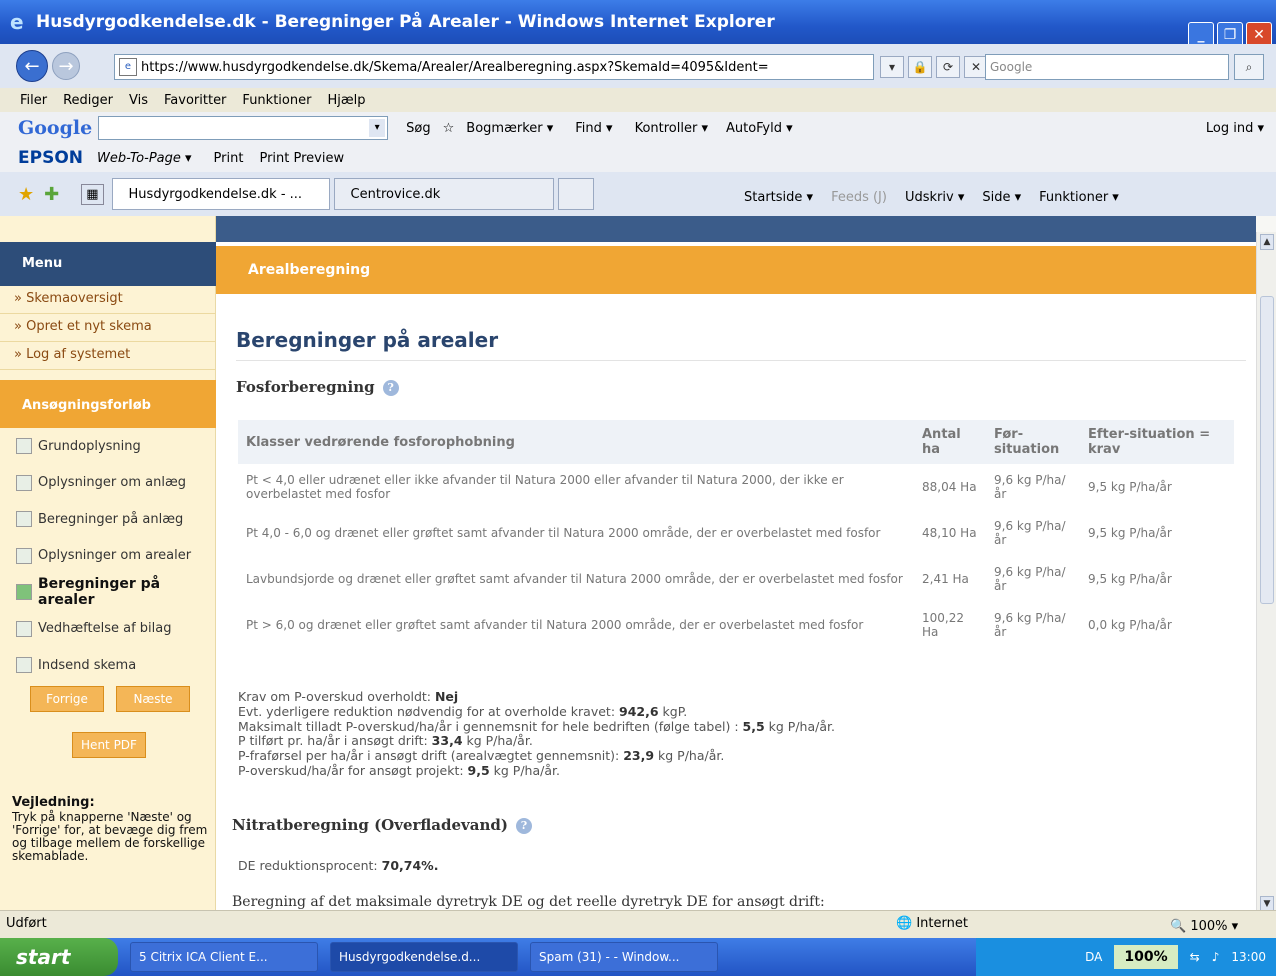 This screenshot has height=976, width=1276. I want to click on cell-ha: 48,10 Ha, so click(949, 533).